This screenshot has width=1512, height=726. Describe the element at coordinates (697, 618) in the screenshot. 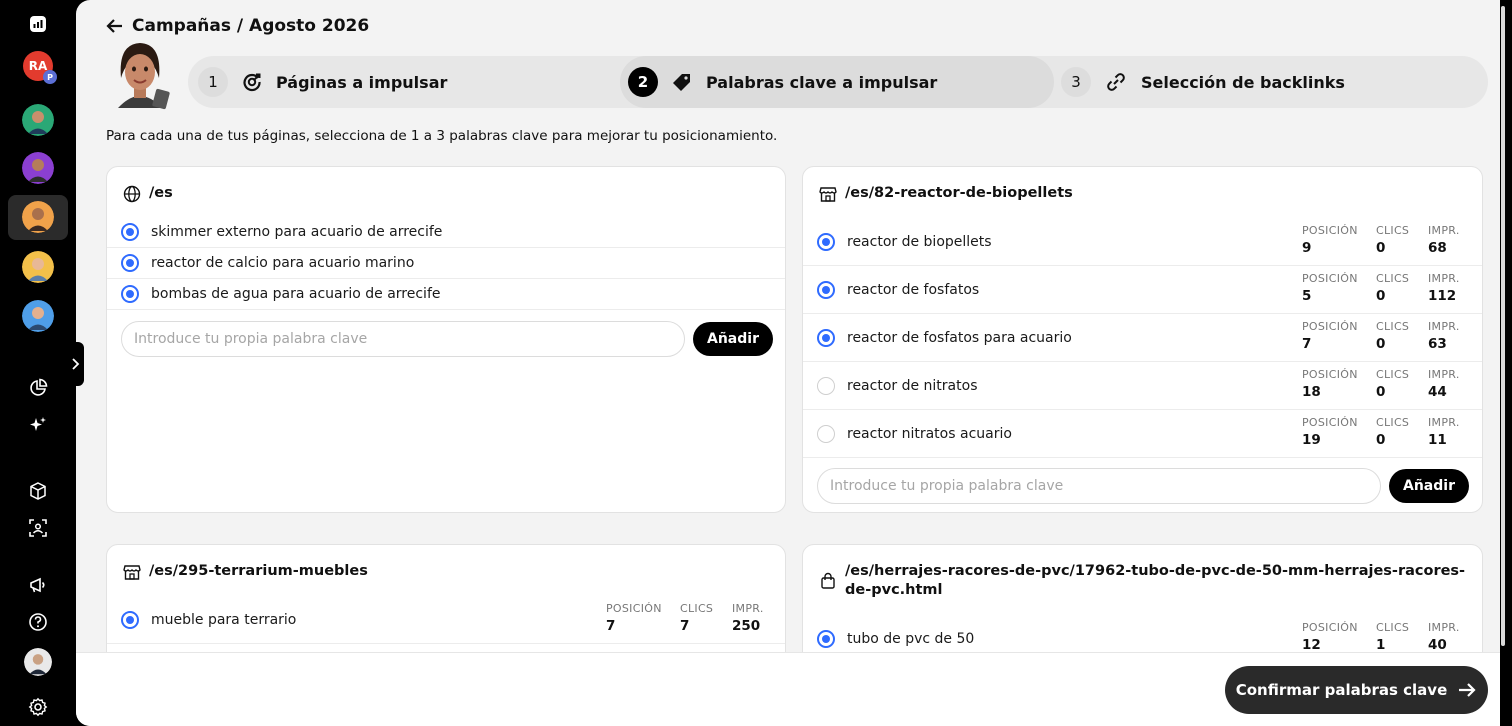

I see `clicks-metric: CLICS 7` at that location.